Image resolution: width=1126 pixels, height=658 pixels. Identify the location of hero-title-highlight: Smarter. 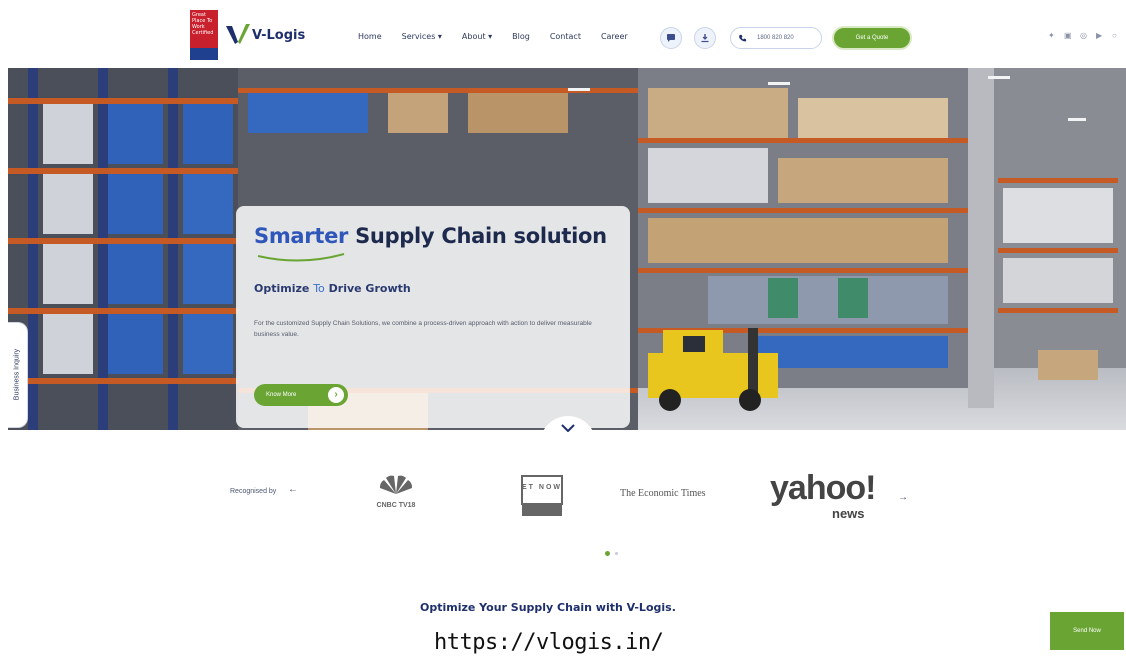
(301, 236).